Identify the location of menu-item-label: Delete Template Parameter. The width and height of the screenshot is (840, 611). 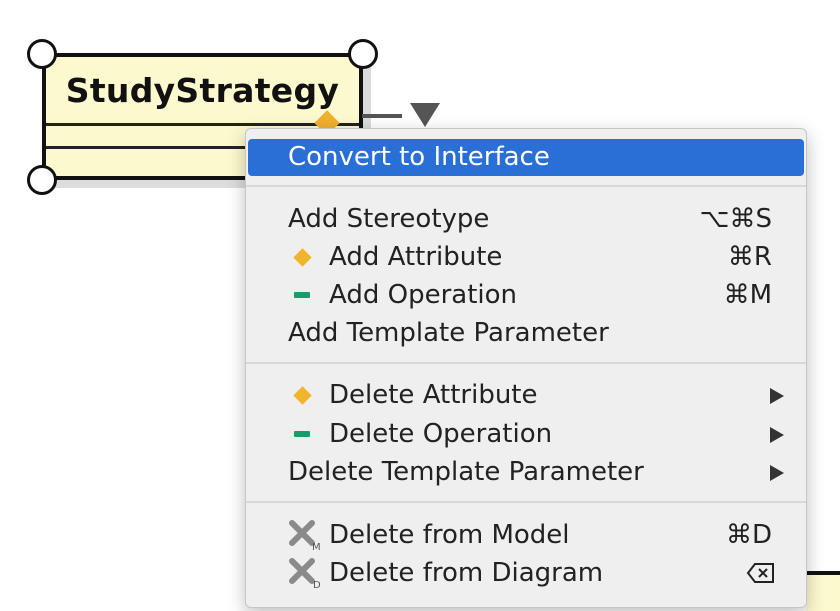
(466, 472).